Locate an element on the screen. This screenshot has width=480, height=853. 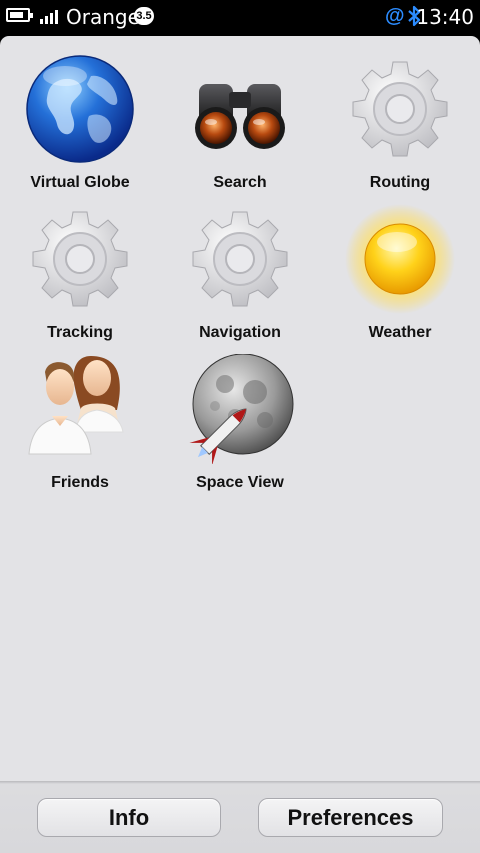
preferences-button: Preferences is located at coordinates (350, 817).